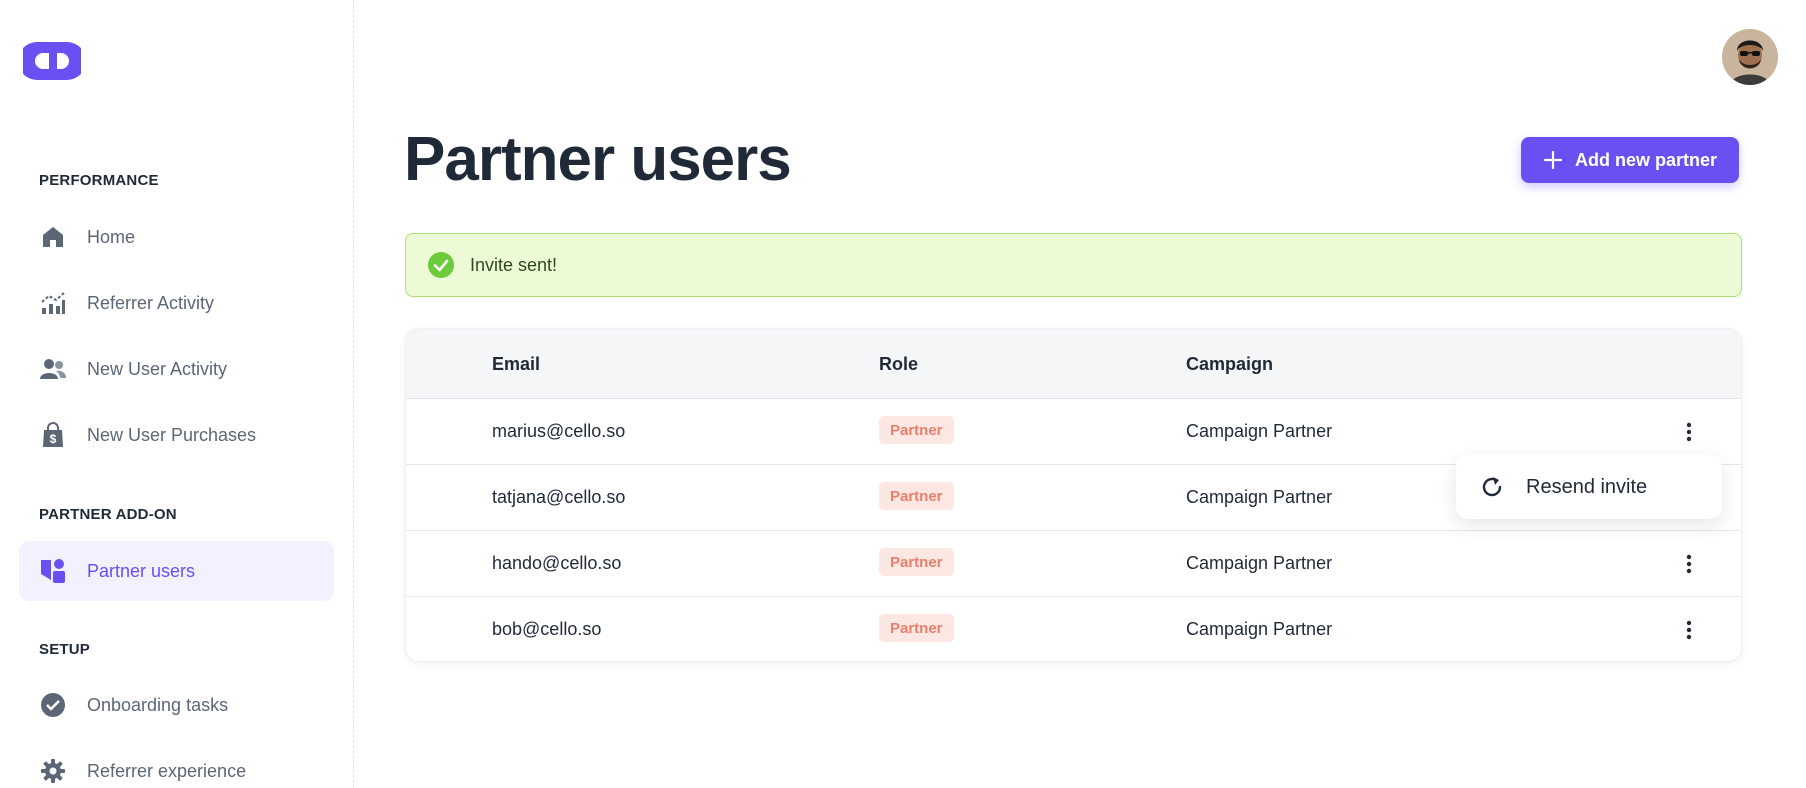 This screenshot has height=788, width=1806. What do you see at coordinates (176, 237) in the screenshot?
I see `sidebar-item-home: Home` at bounding box center [176, 237].